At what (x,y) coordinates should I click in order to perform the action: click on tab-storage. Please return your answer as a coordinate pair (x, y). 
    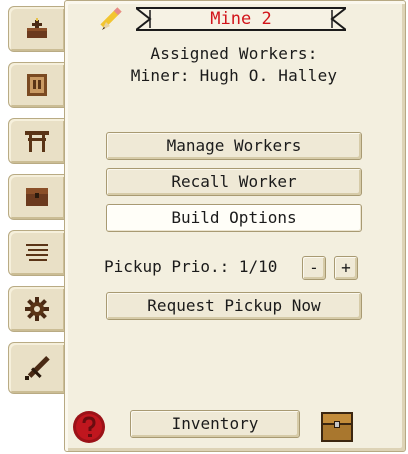
    Looking at the image, I should click on (37, 197).